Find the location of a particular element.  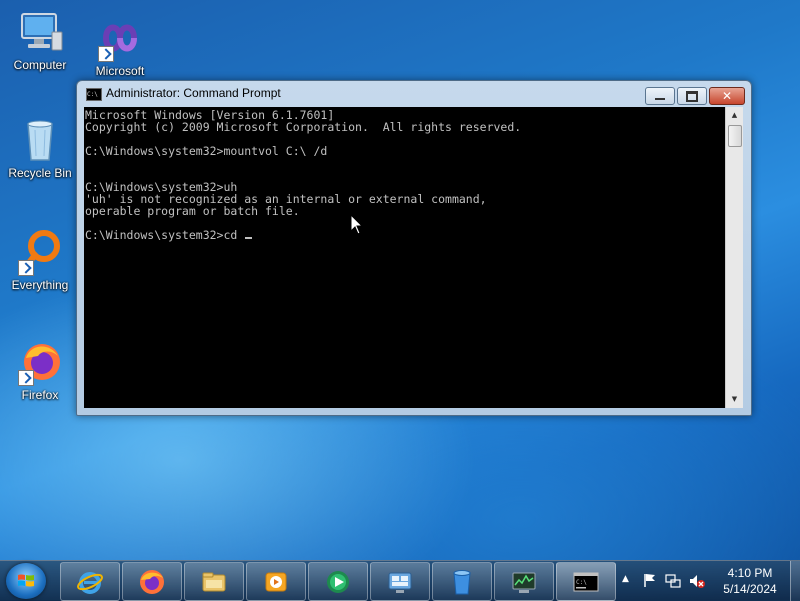

everything-search-icon is located at coordinates (40, 252).